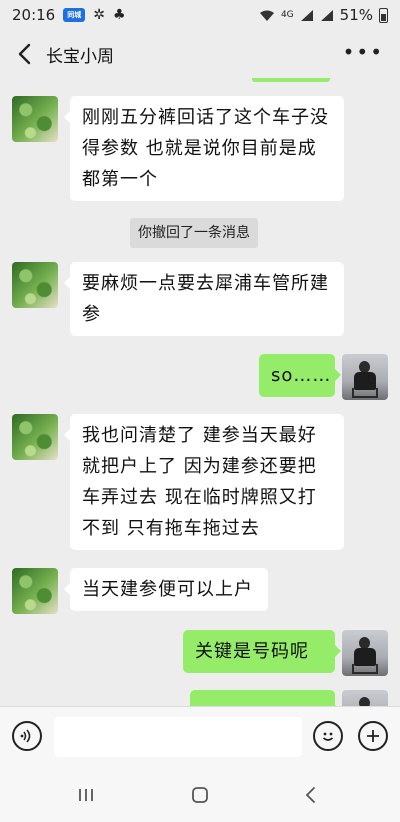  What do you see at coordinates (262, 651) in the screenshot?
I see `message-bubble-me: 关键是号码呢` at bounding box center [262, 651].